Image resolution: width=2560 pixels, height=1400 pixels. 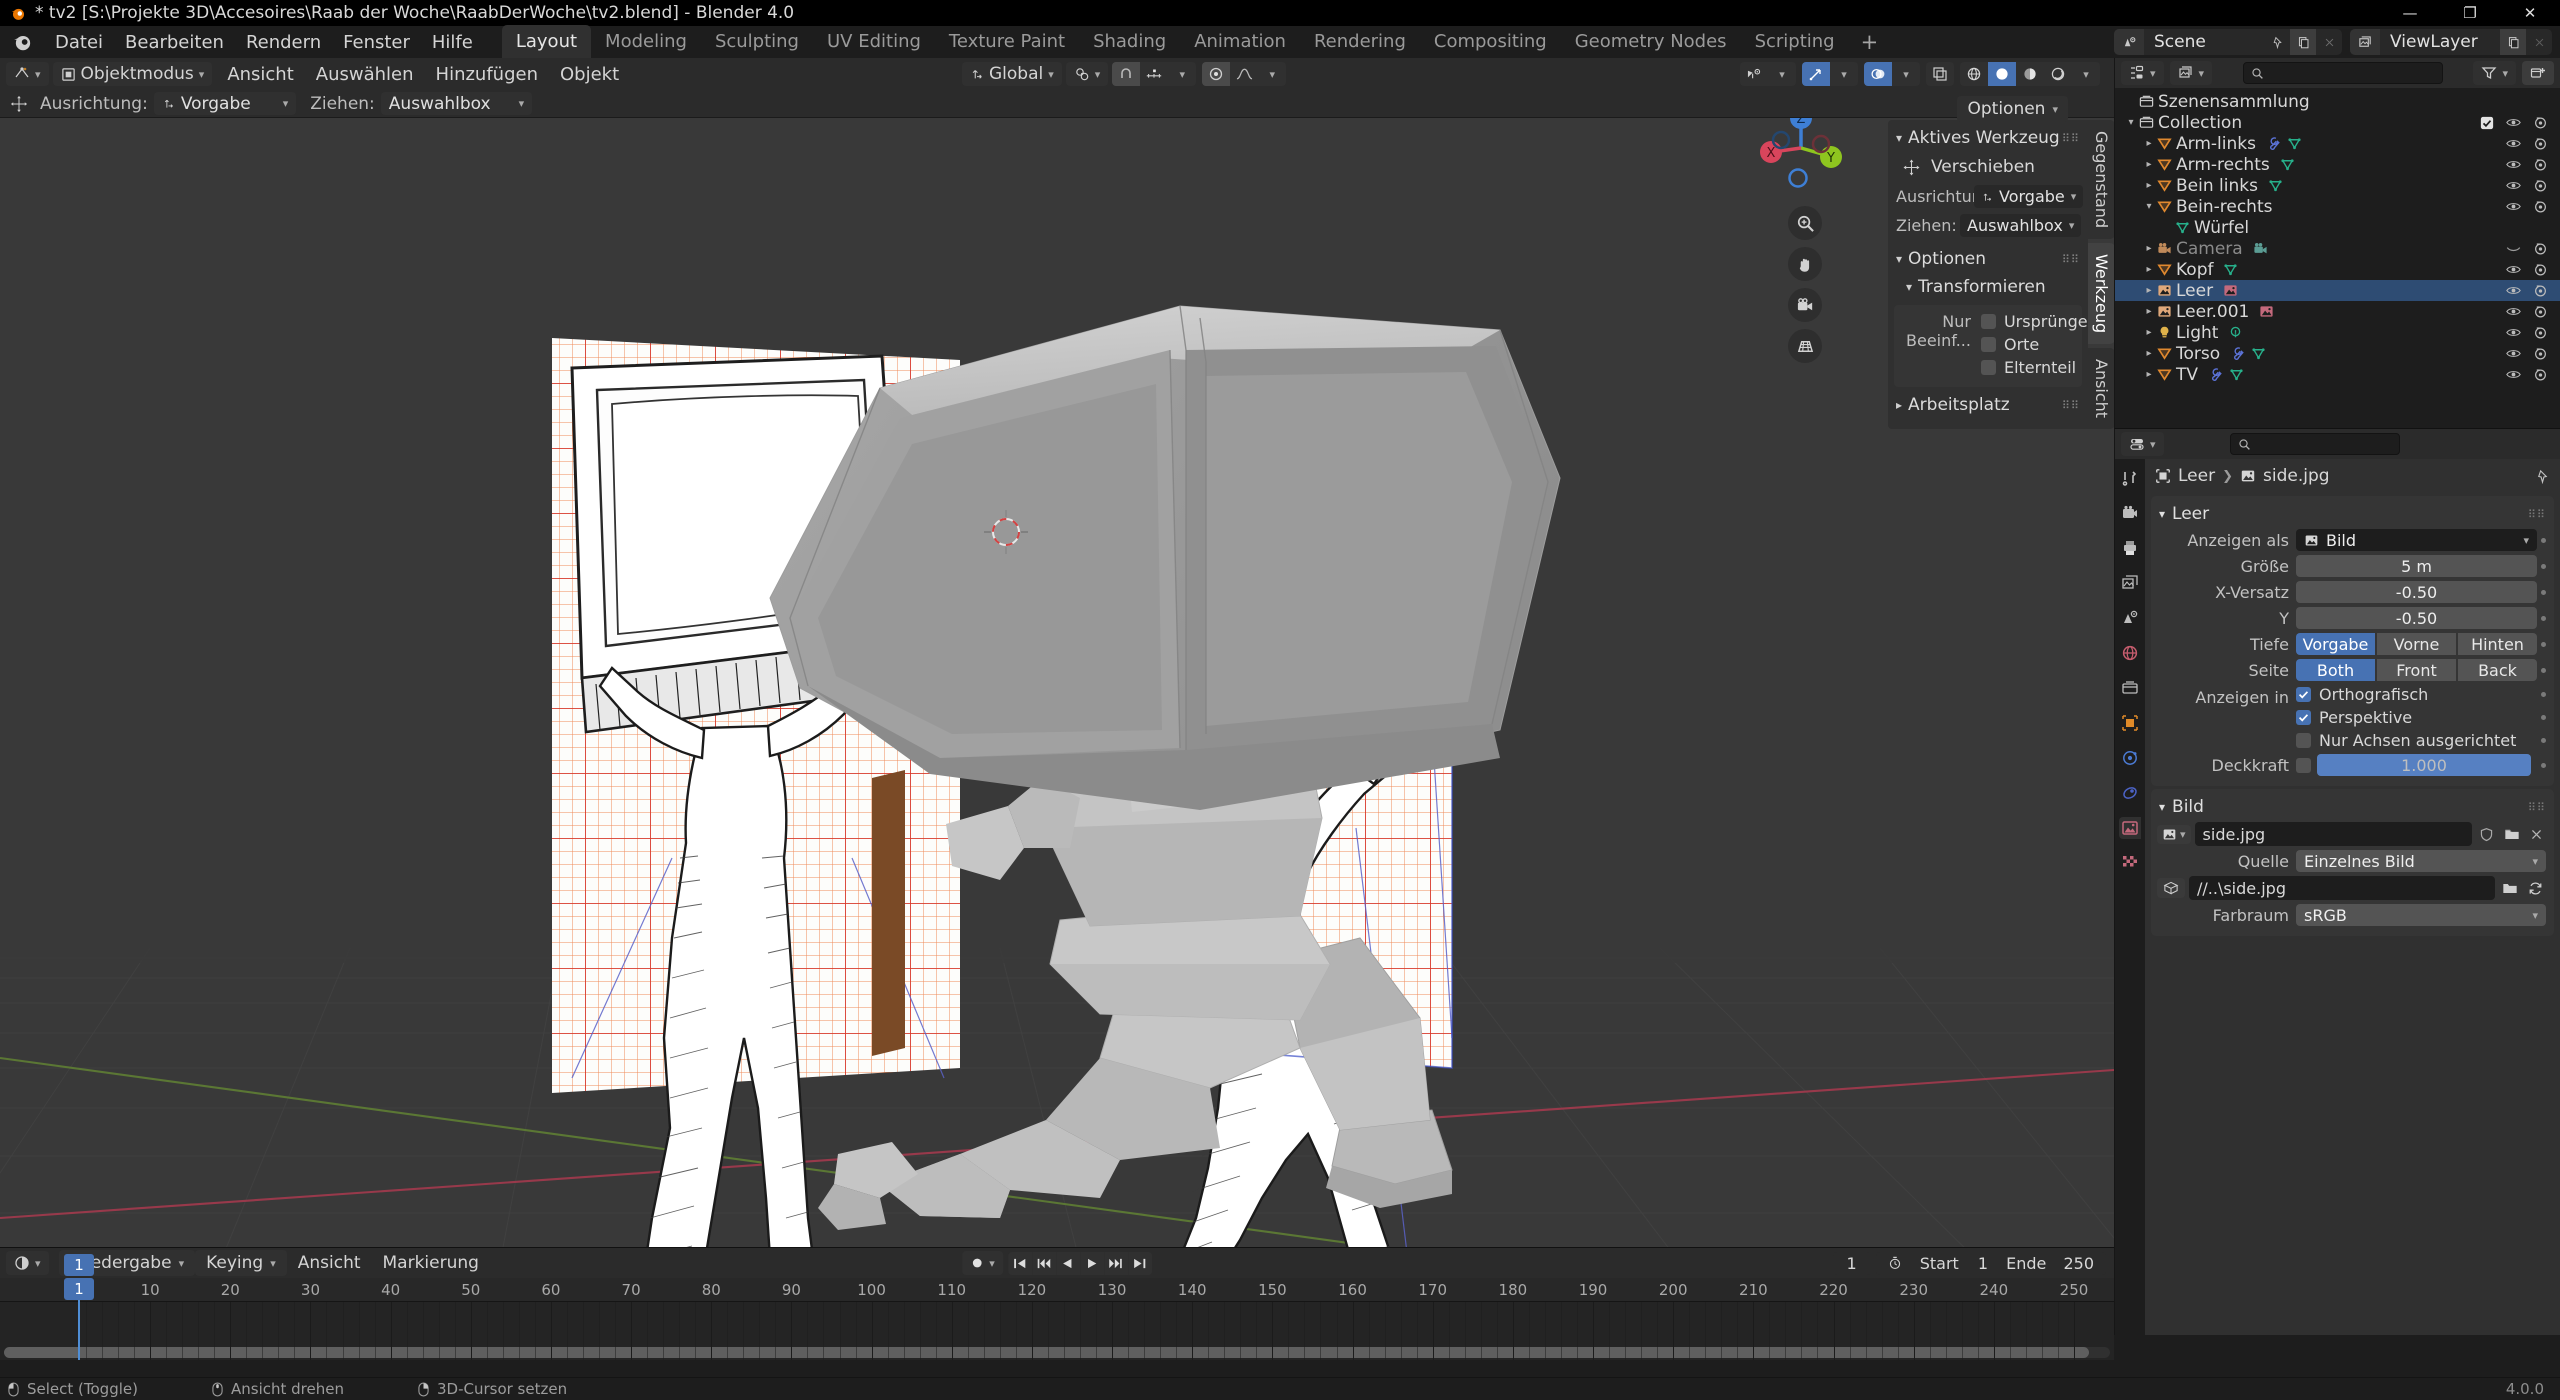 I want to click on collection-checkbox, so click(x=2487, y=123).